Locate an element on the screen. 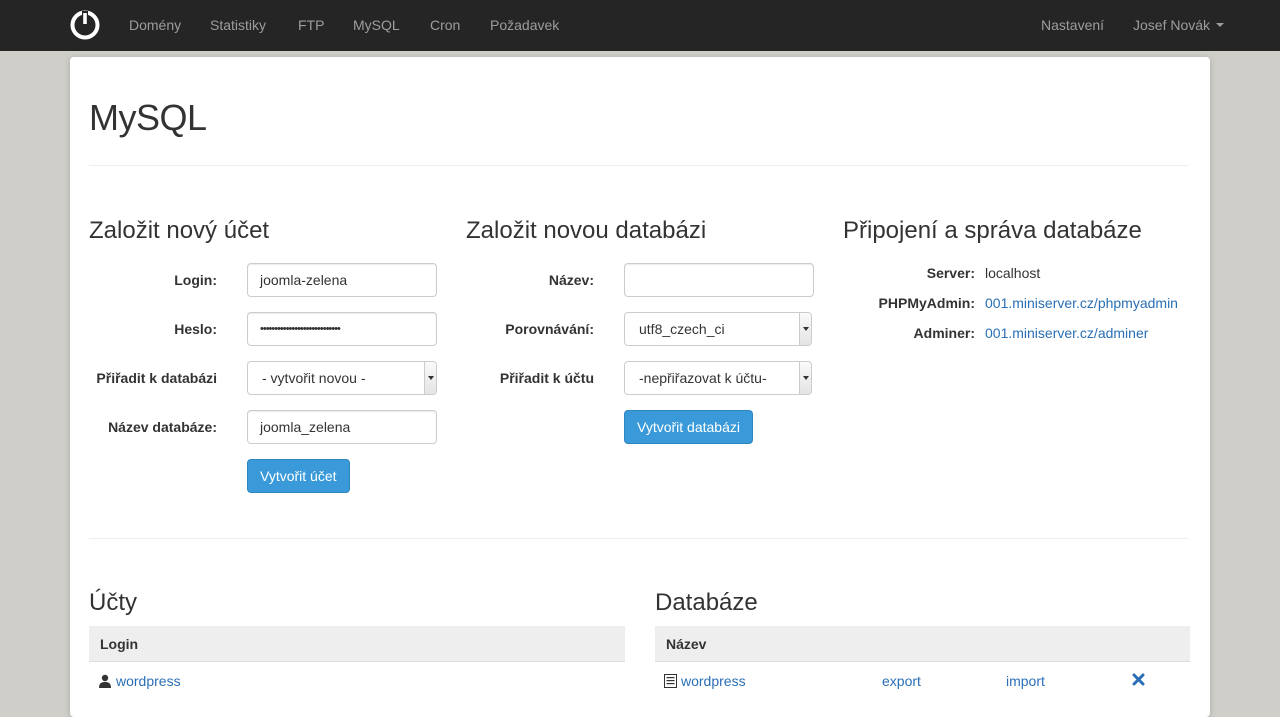  server-label: Server: is located at coordinates (950, 273).